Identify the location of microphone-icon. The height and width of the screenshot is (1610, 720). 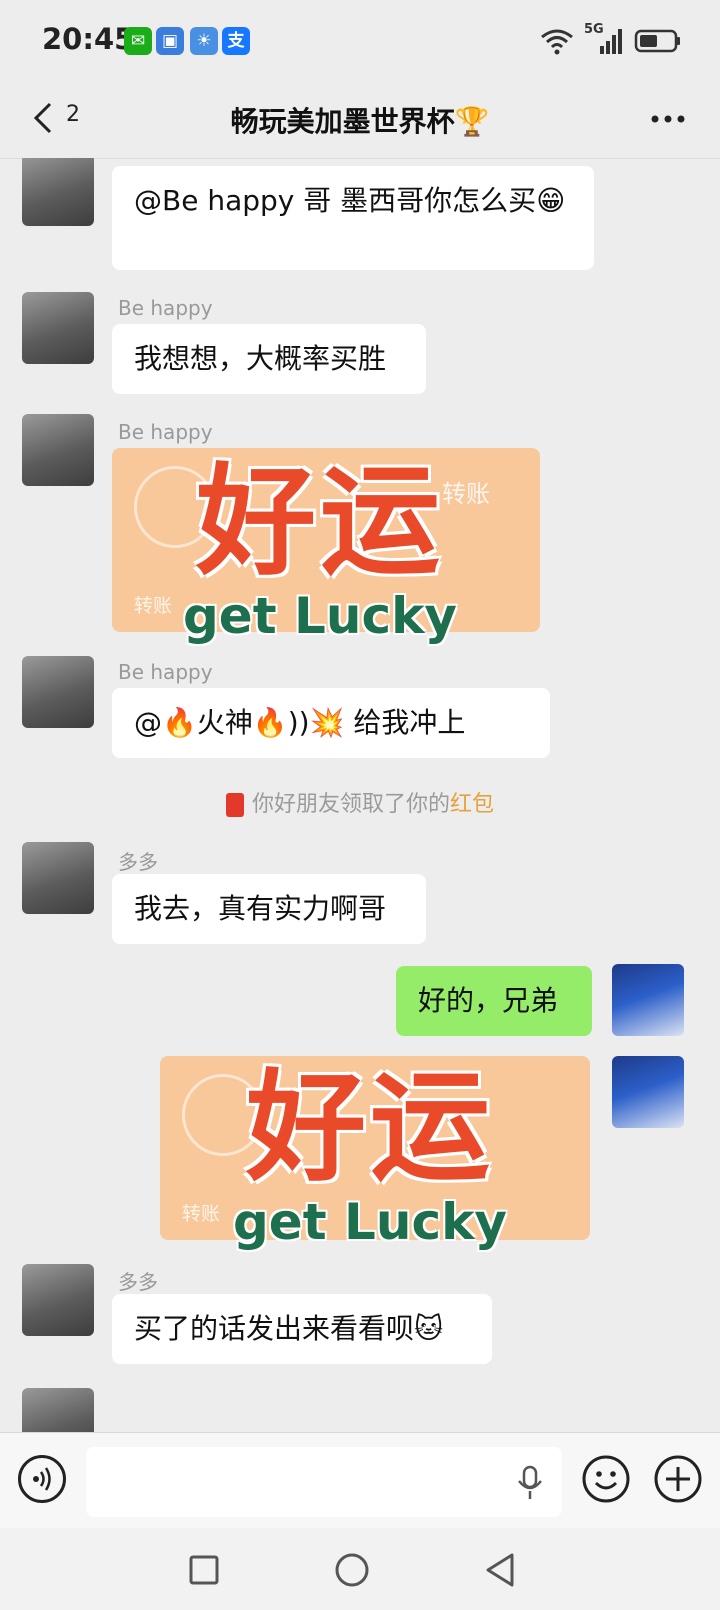
(530, 1483).